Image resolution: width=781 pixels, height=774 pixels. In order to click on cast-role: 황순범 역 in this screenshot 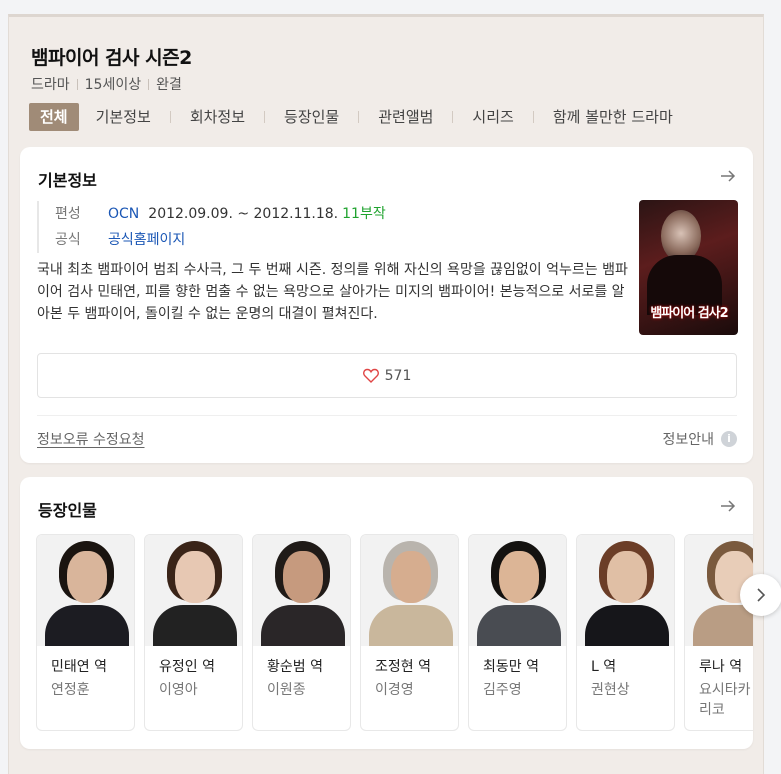, I will do `click(295, 667)`.